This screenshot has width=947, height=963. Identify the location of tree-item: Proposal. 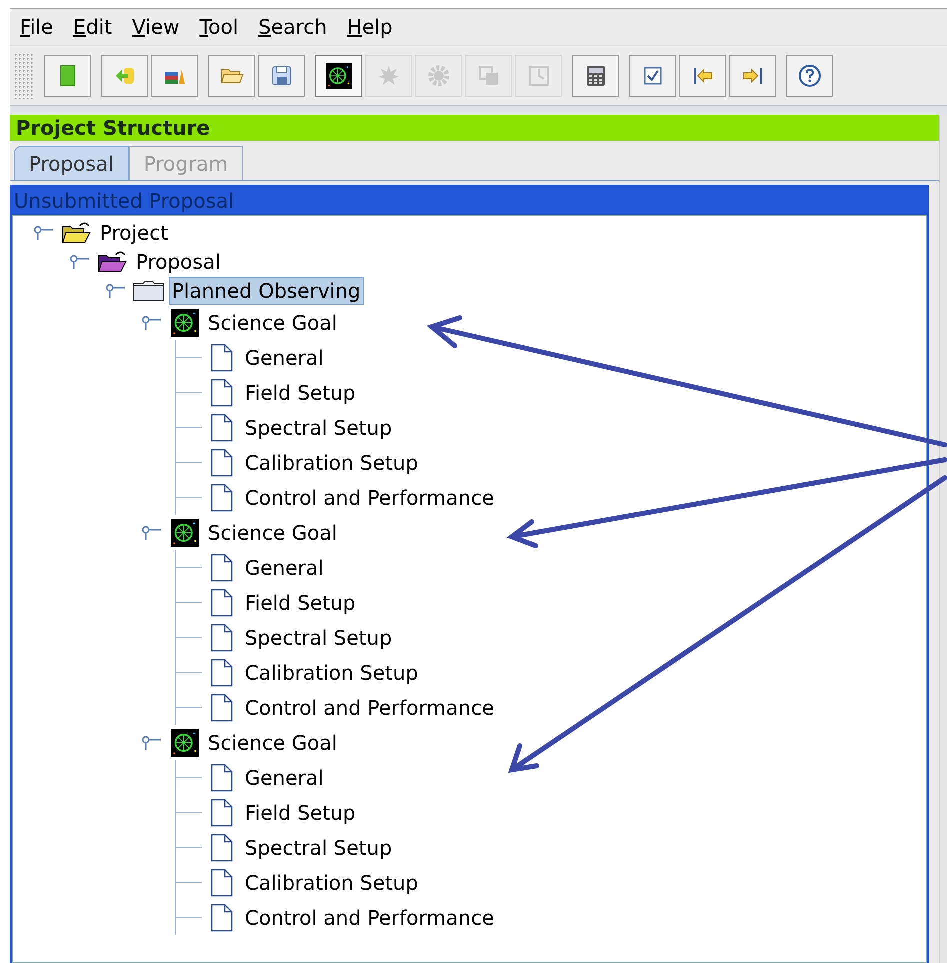
(178, 262).